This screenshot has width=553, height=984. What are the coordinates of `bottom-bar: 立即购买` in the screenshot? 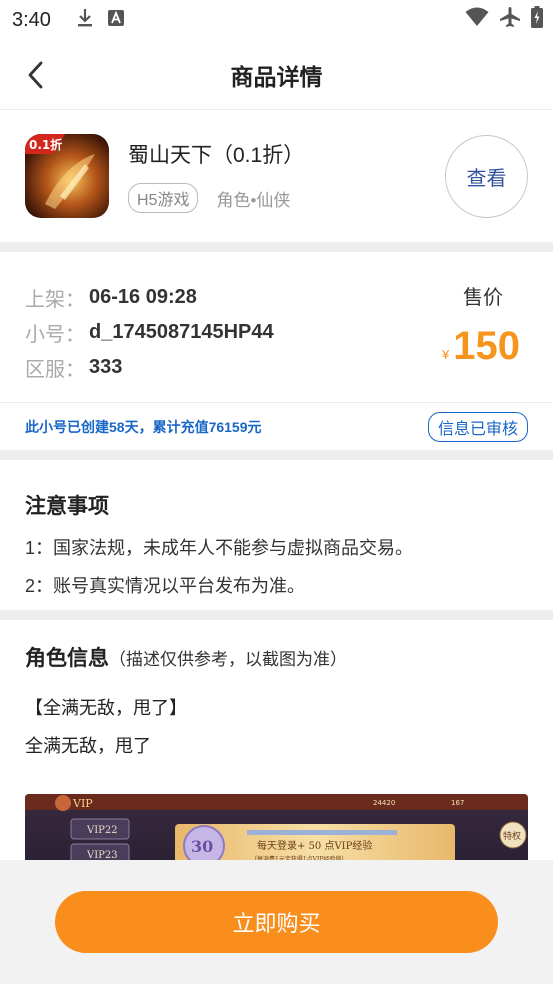 It's located at (276, 922).